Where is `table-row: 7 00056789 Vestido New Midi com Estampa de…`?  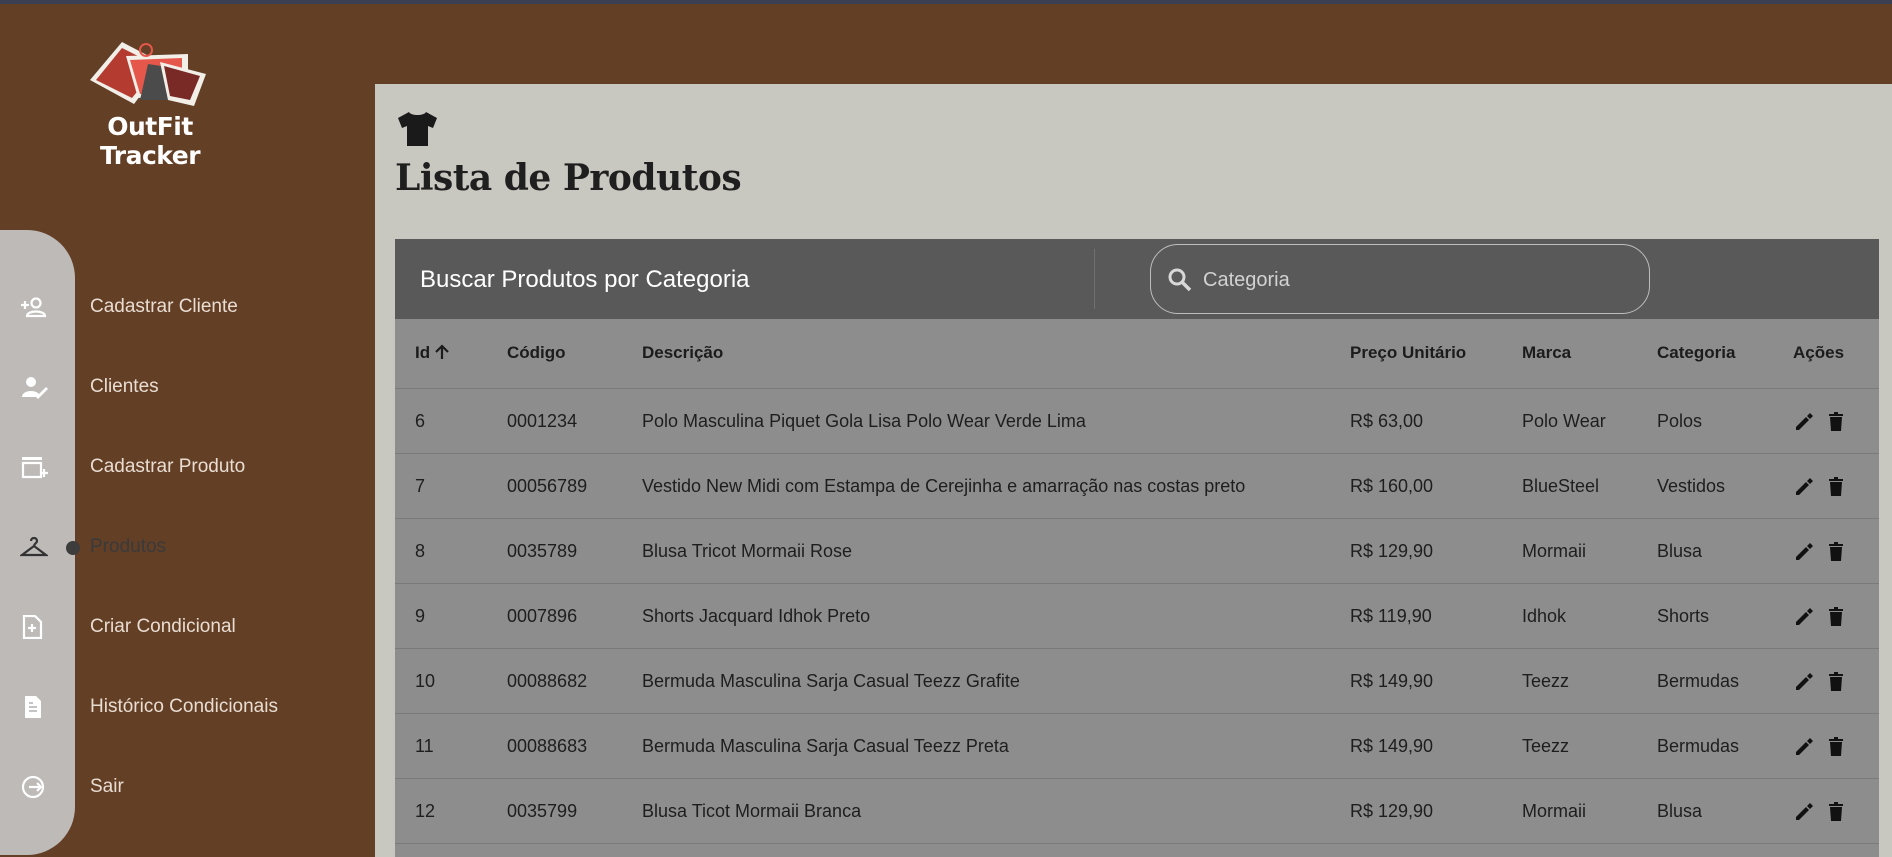
table-row: 7 00056789 Vestido New Midi com Estampa de… is located at coordinates (1137, 486).